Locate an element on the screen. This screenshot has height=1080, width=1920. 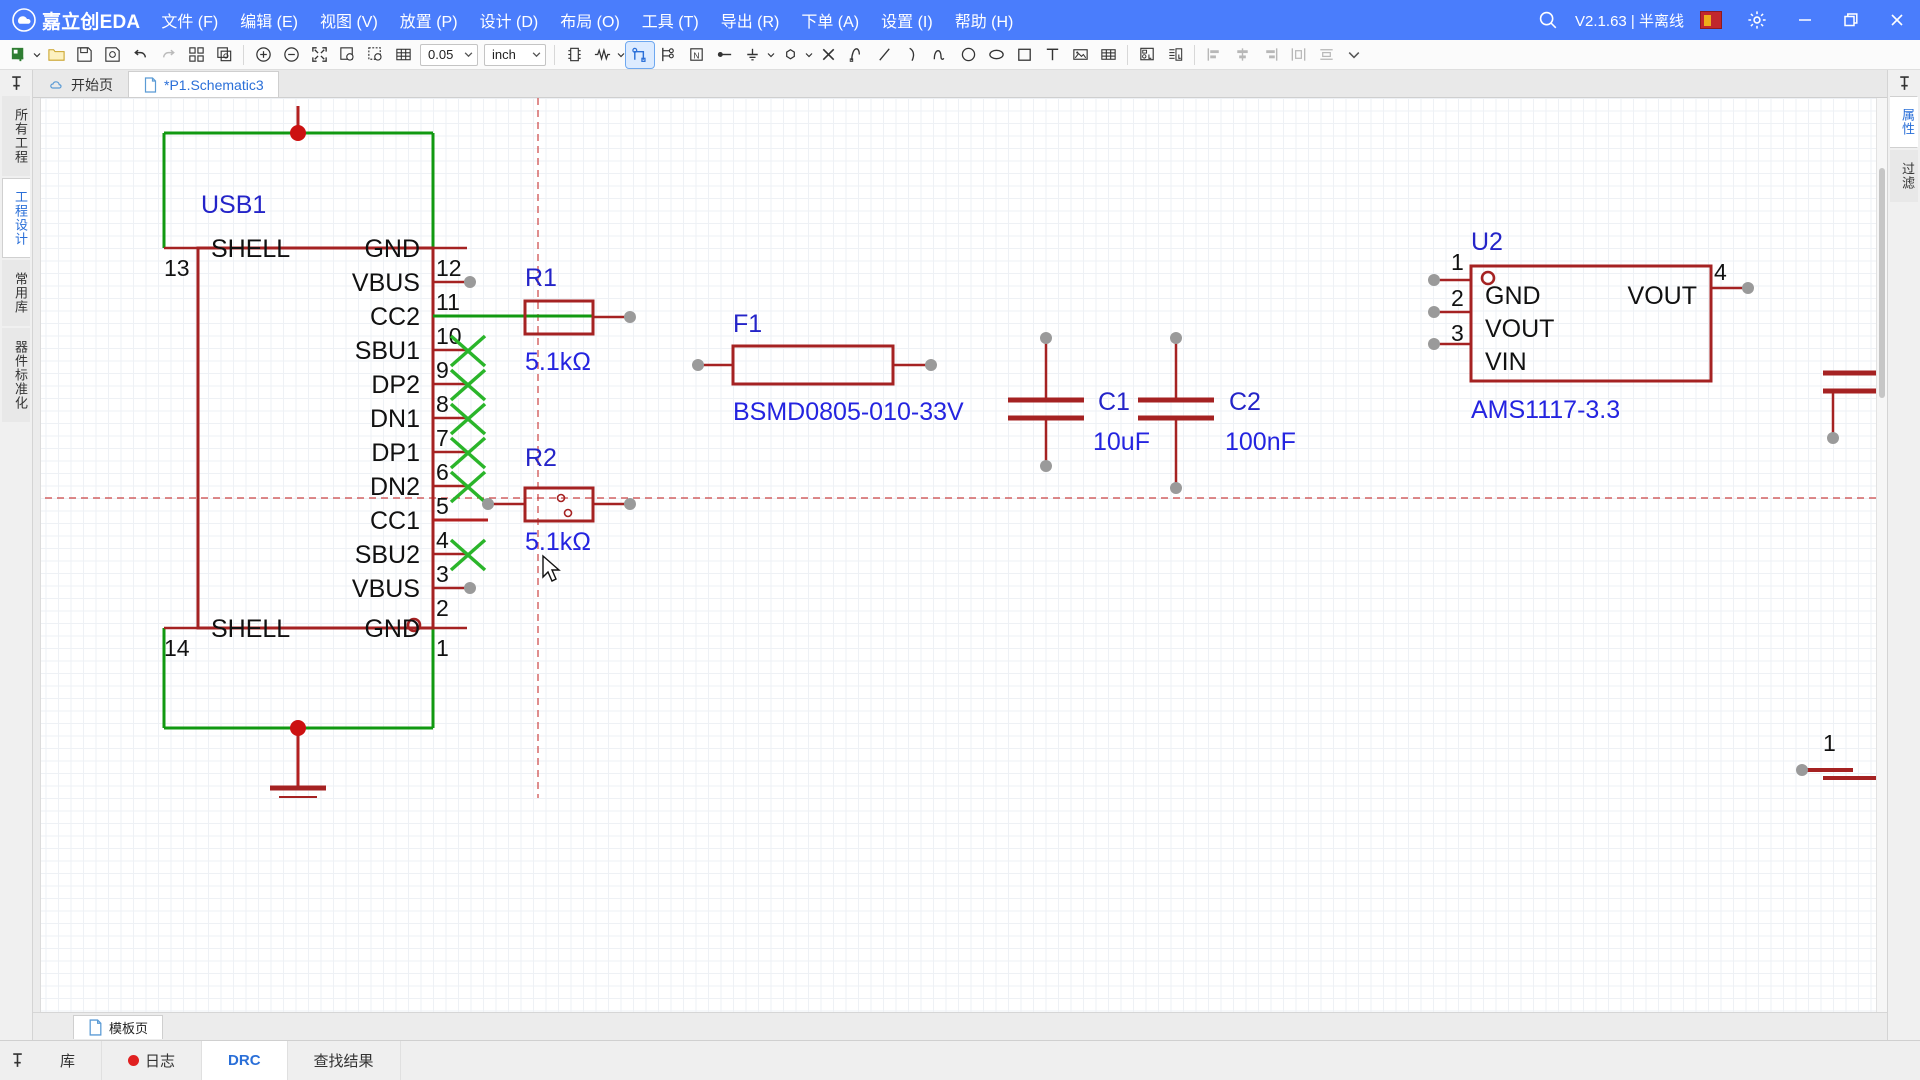
menu-export: 导出 (R) is located at coordinates (750, 20).